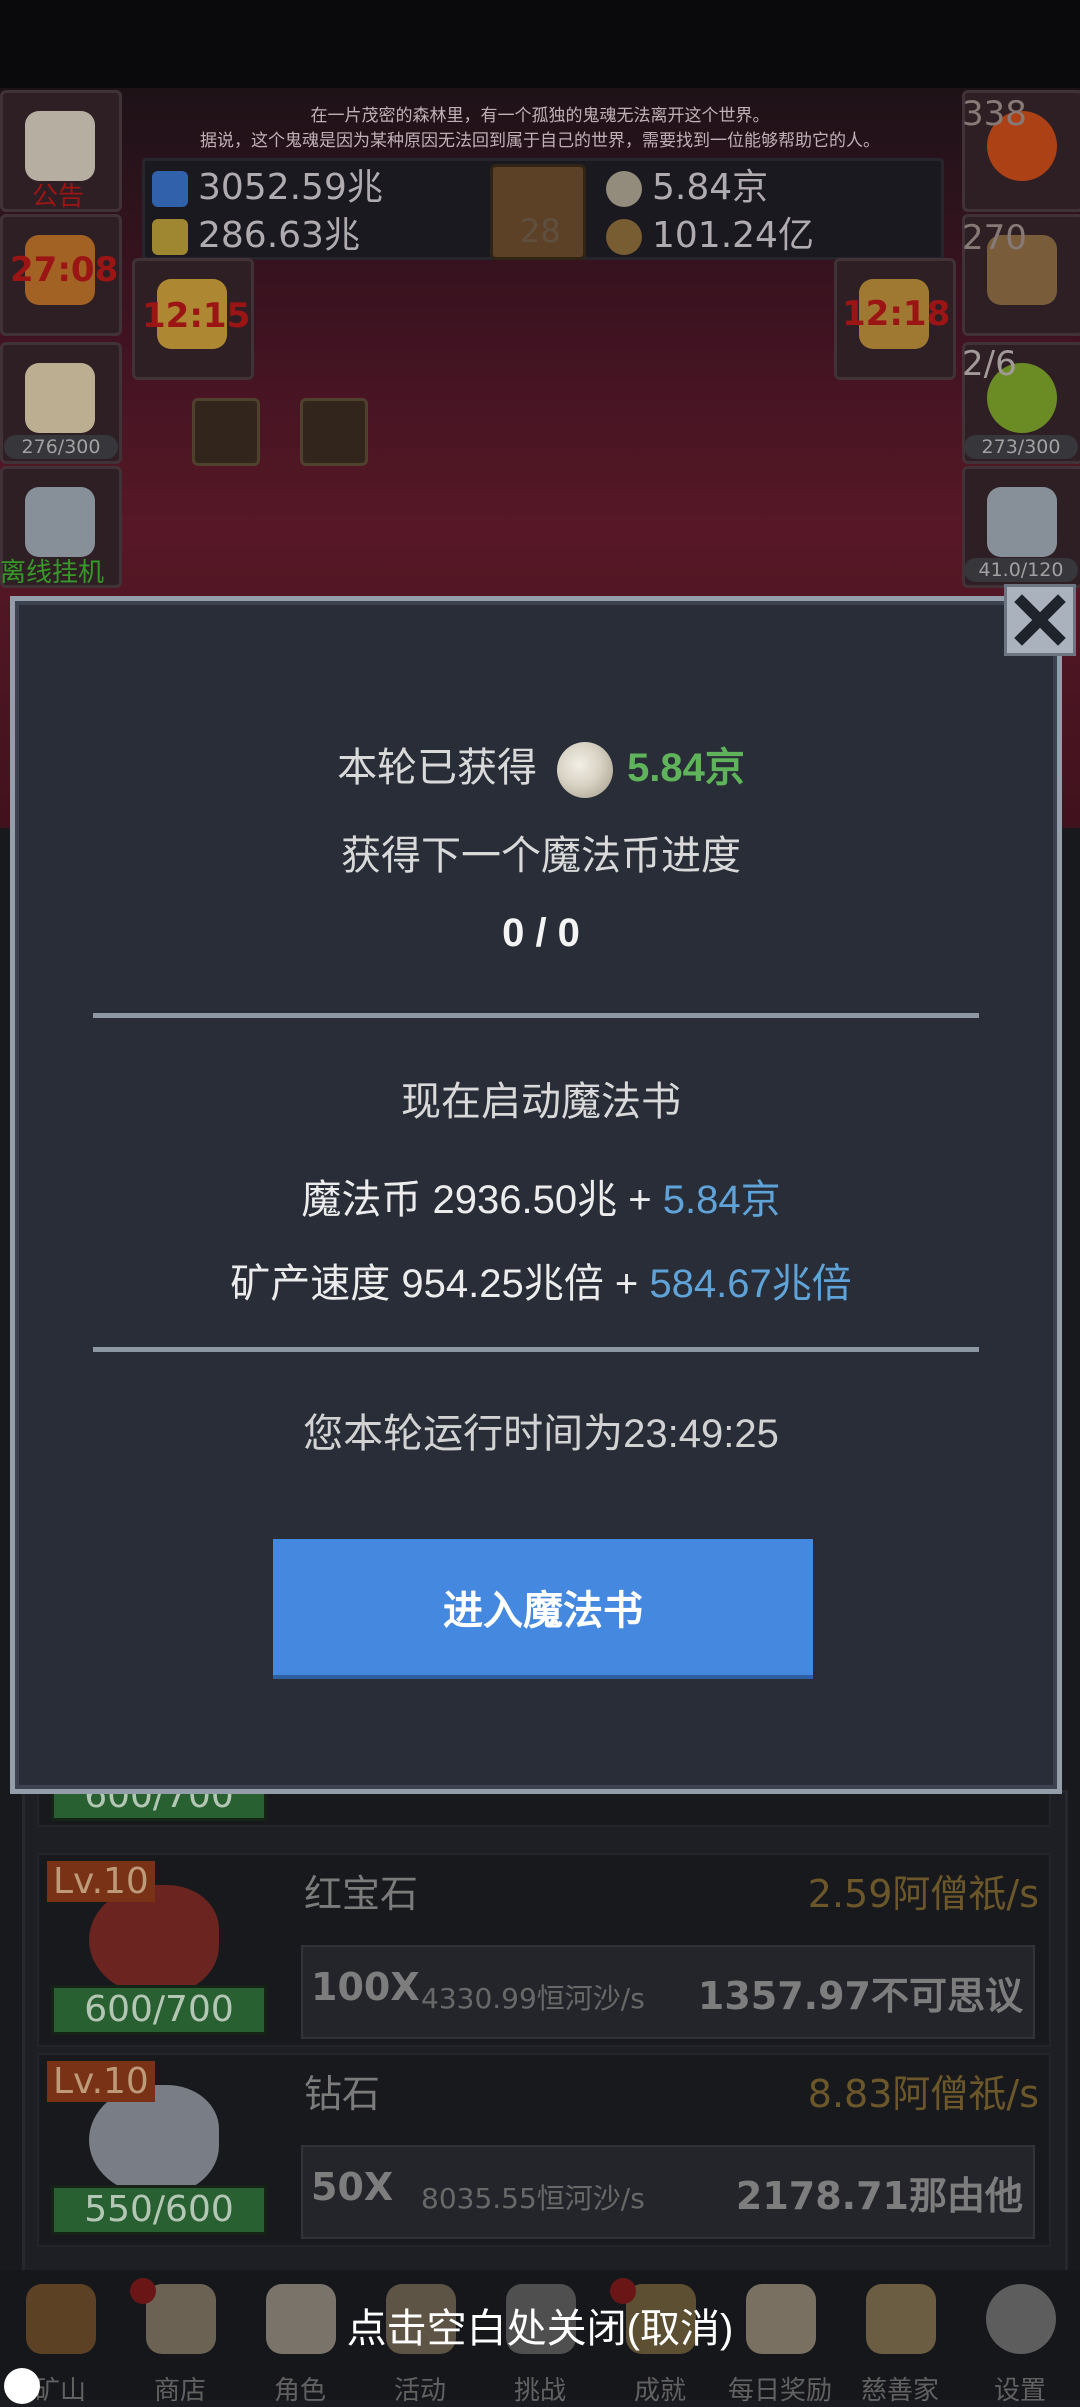 The image size is (1080, 2407). Describe the element at coordinates (440, 1284) in the screenshot. I see `speed-summary-label: 矿产速度 954.25兆倍 +` at that location.